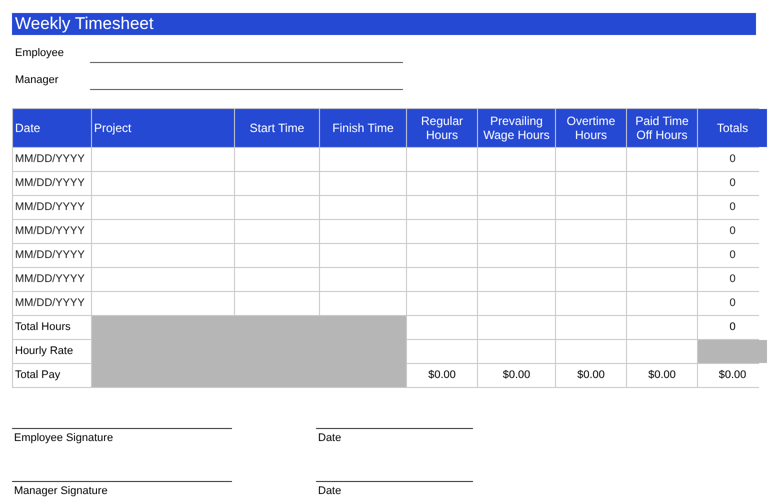 The width and height of the screenshot is (768, 502). What do you see at coordinates (163, 128) in the screenshot?
I see `column-header: Project` at bounding box center [163, 128].